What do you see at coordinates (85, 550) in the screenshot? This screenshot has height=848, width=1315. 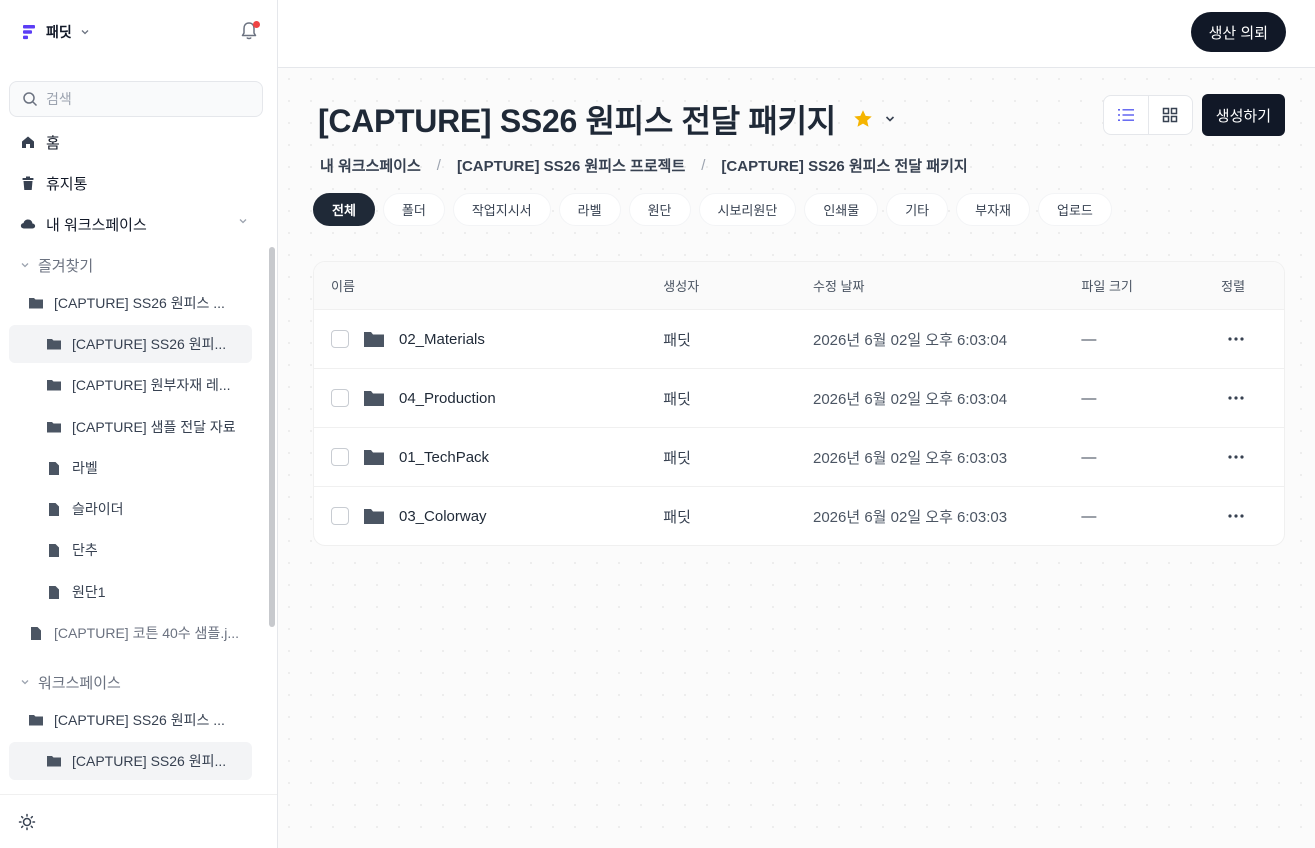 I see `sidebar-item-label: 단추` at bounding box center [85, 550].